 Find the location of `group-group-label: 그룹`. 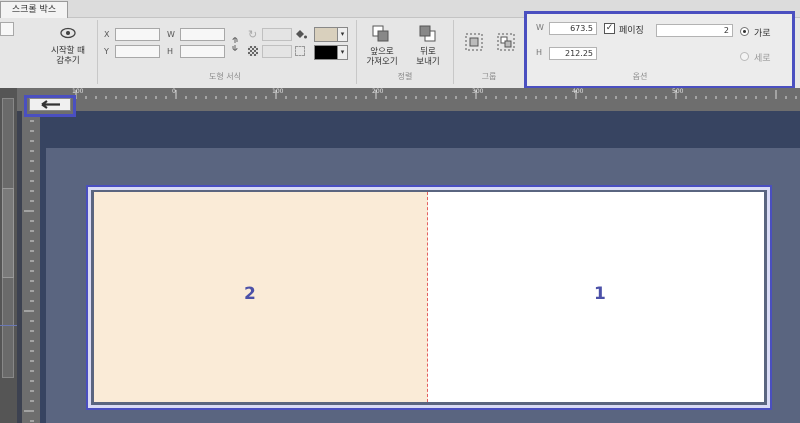

group-group-label: 그룹 is located at coordinates (489, 76).